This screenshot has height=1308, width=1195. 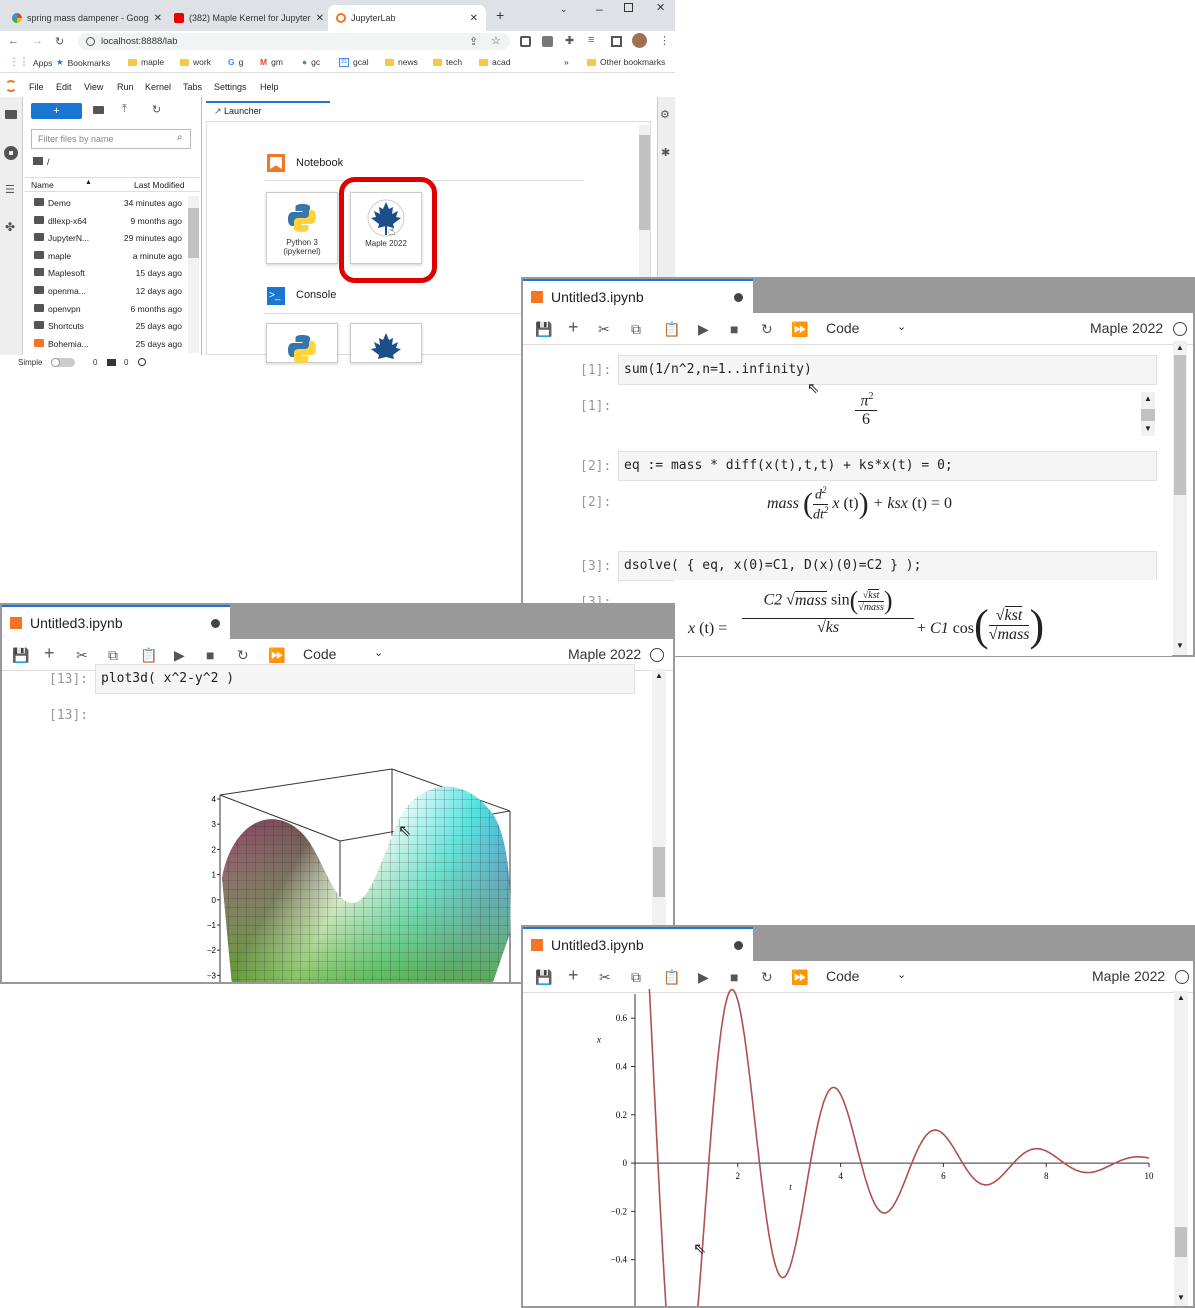 I want to click on folder-icon, so click(x=38, y=161).